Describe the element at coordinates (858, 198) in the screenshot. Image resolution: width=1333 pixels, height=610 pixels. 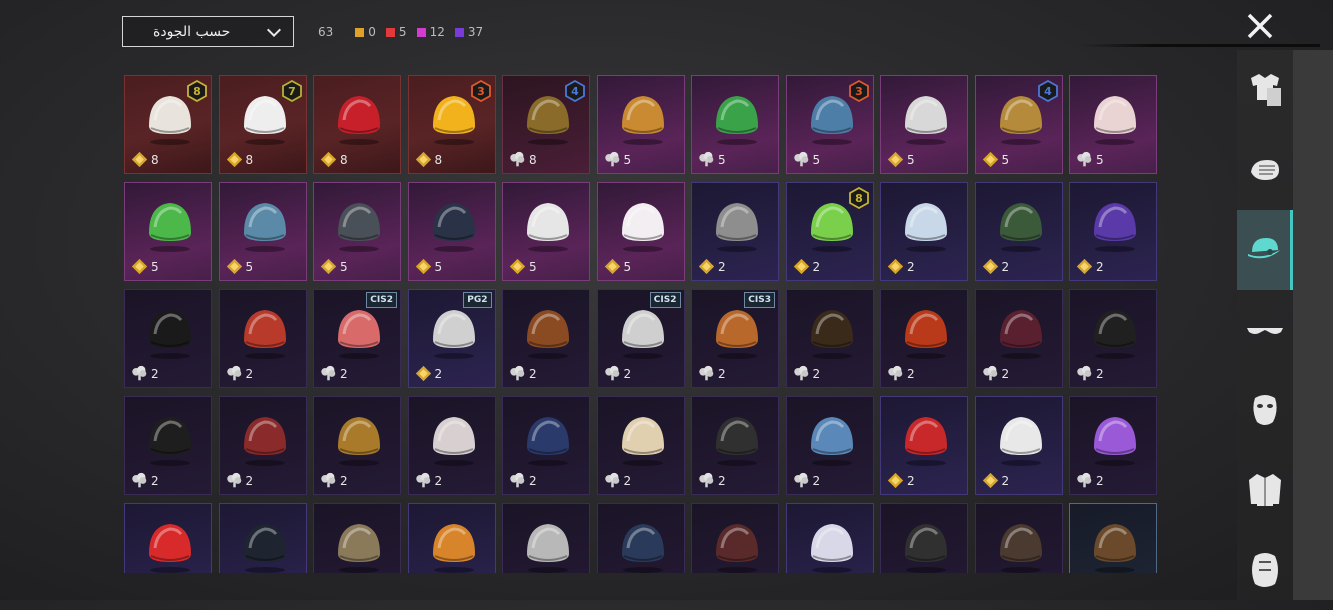
I see `level-badge-icon: 8` at that location.